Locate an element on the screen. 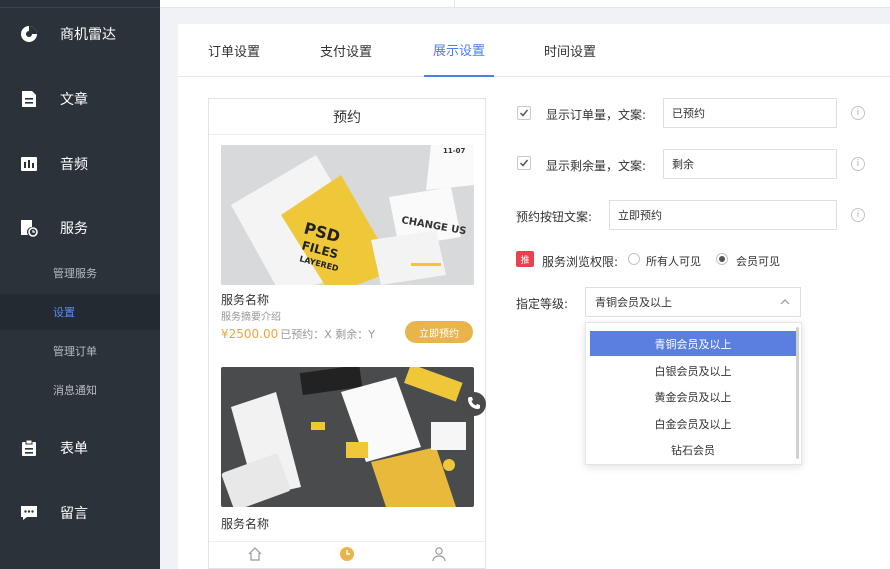 The width and height of the screenshot is (890, 569). radio-members-only is located at coordinates (722, 259).